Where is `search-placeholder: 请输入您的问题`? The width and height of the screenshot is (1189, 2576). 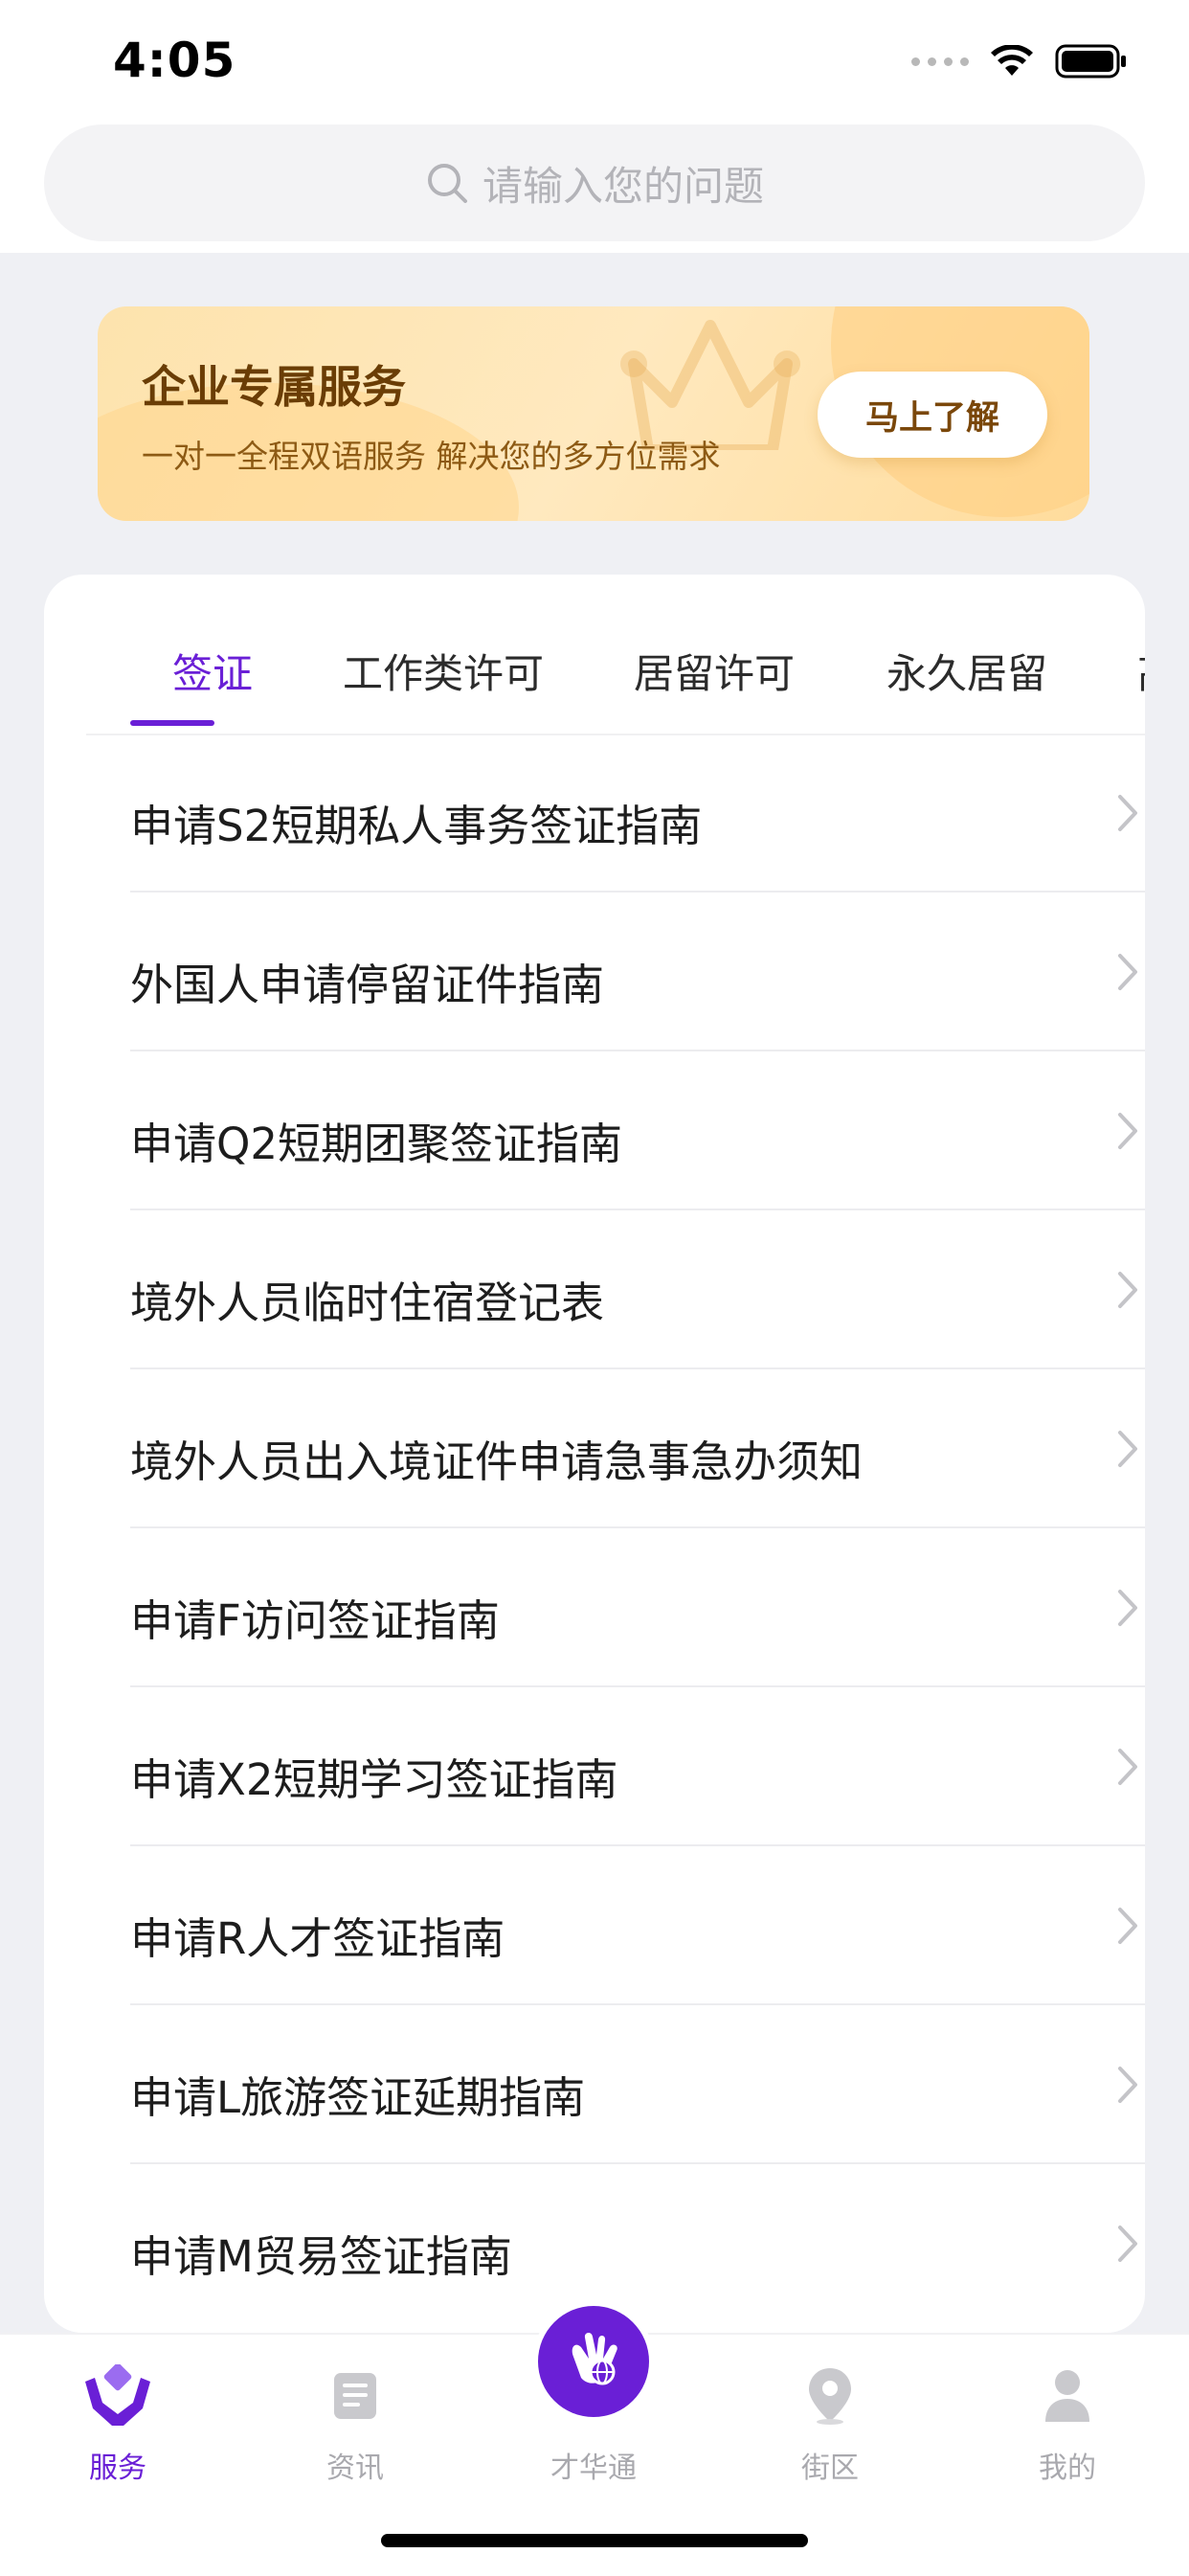 search-placeholder: 请输入您的问题 is located at coordinates (623, 186).